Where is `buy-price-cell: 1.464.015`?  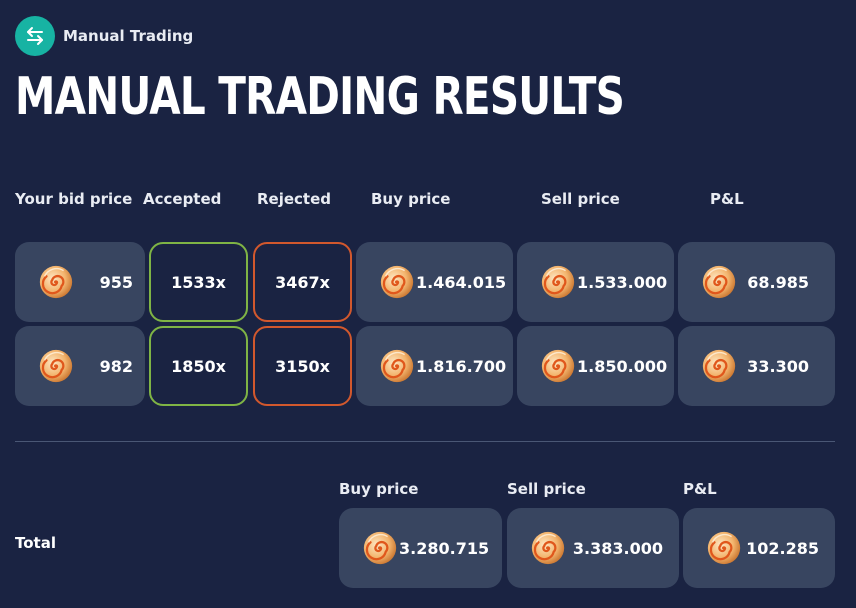
buy-price-cell: 1.464.015 is located at coordinates (434, 282).